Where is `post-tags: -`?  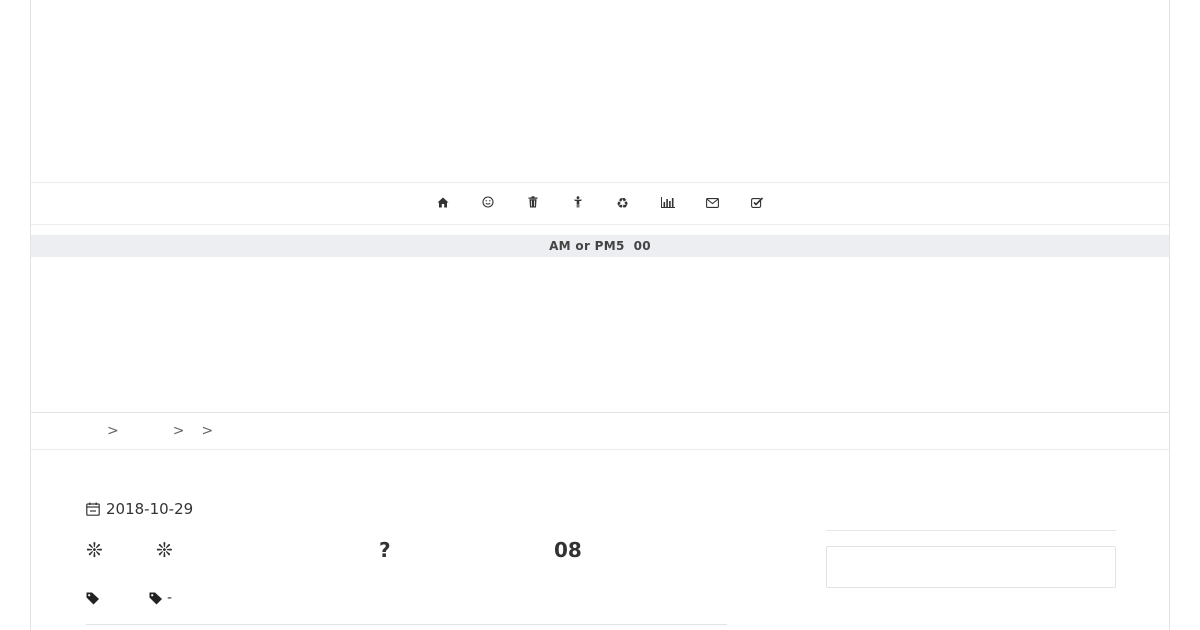
post-tags: - is located at coordinates (129, 598).